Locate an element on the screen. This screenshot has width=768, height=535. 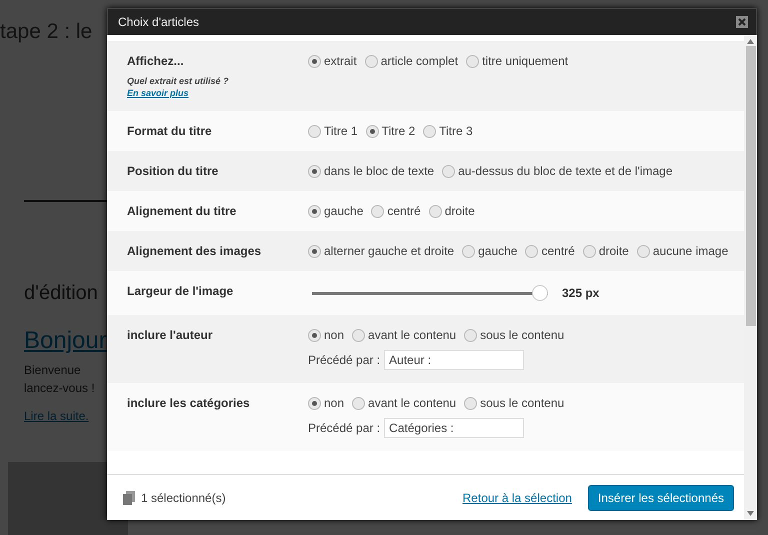
option-label: Alignement du titre is located at coordinates (182, 211).